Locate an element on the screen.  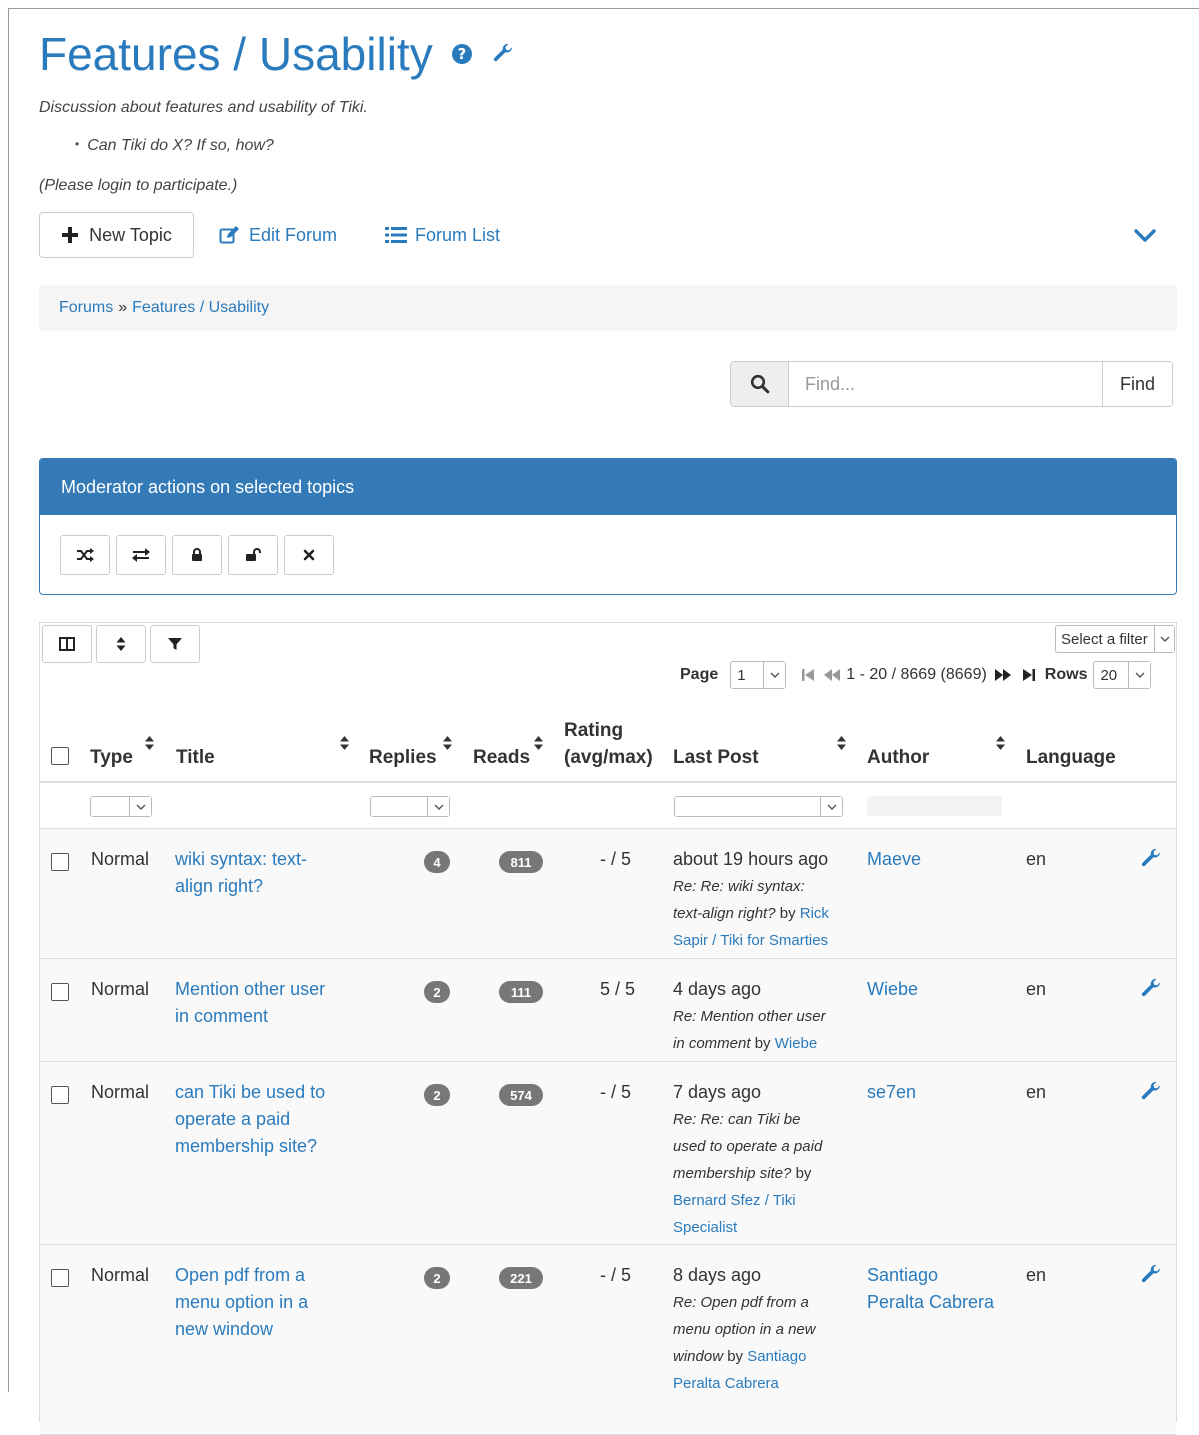
column-header-title: Title is located at coordinates (195, 758).